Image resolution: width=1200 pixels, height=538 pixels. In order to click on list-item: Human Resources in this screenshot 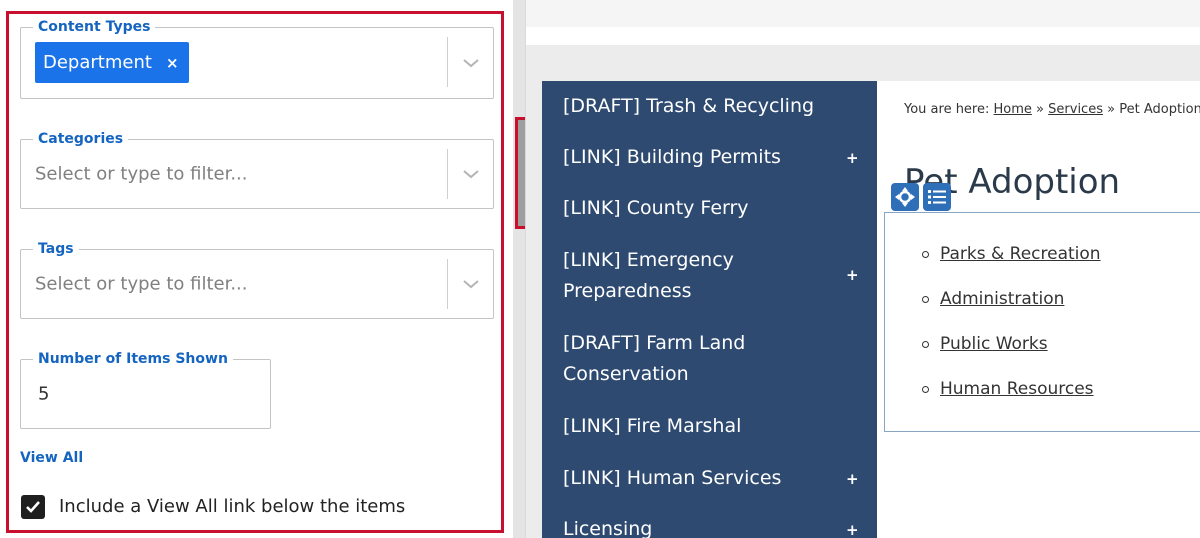, I will do `click(1007, 389)`.